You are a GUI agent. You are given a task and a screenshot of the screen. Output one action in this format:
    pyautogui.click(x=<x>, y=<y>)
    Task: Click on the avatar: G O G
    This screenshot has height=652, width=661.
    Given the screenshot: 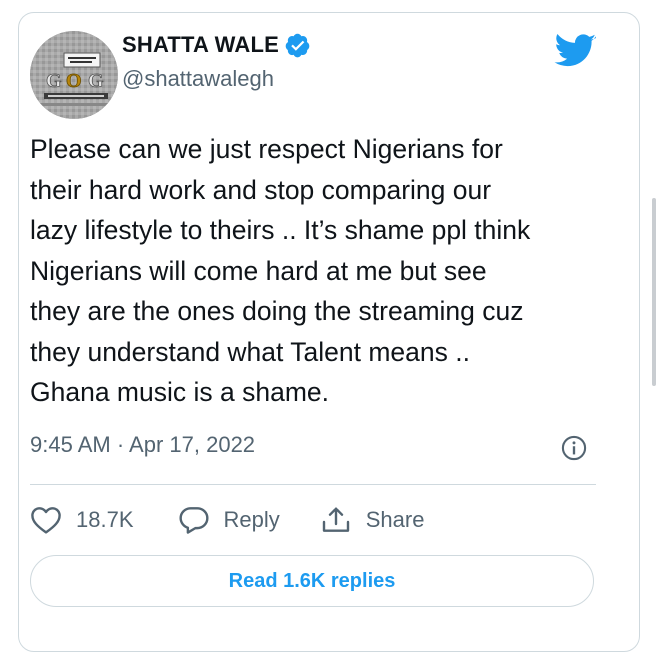 What is the action you would take?
    pyautogui.click(x=74, y=75)
    